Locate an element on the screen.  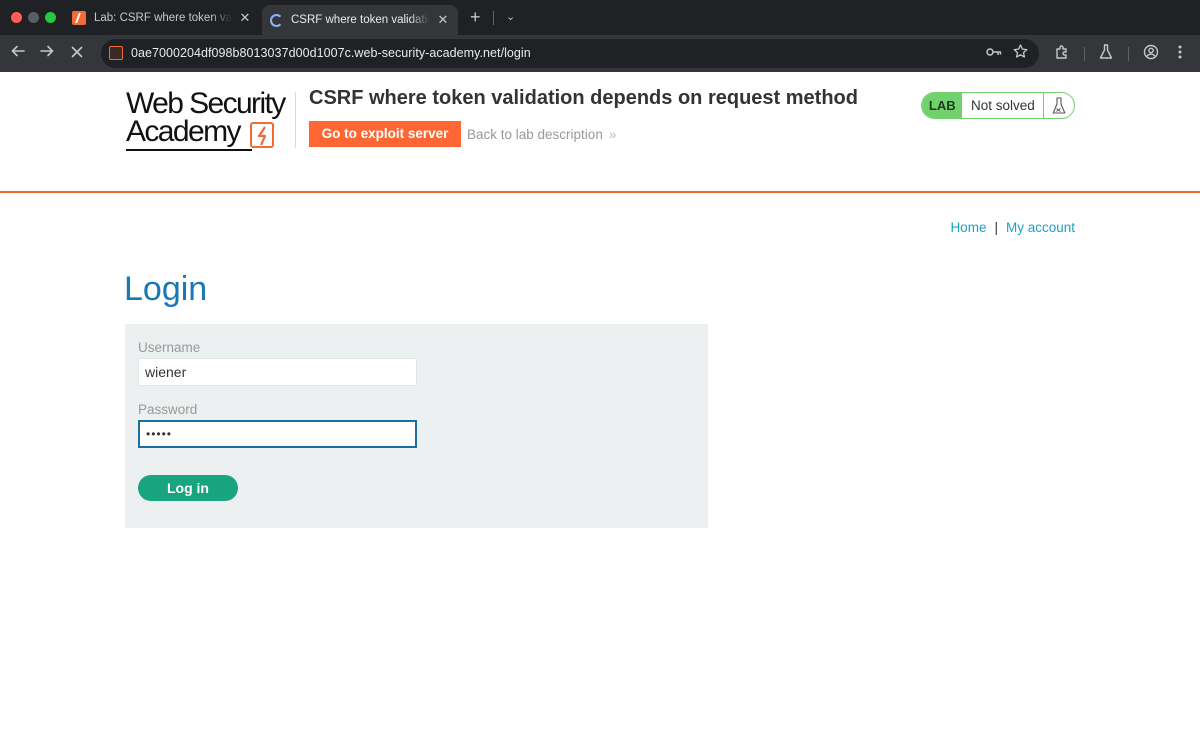
tab-search-chevron-icon: ⌄ is located at coordinates (510, 16).